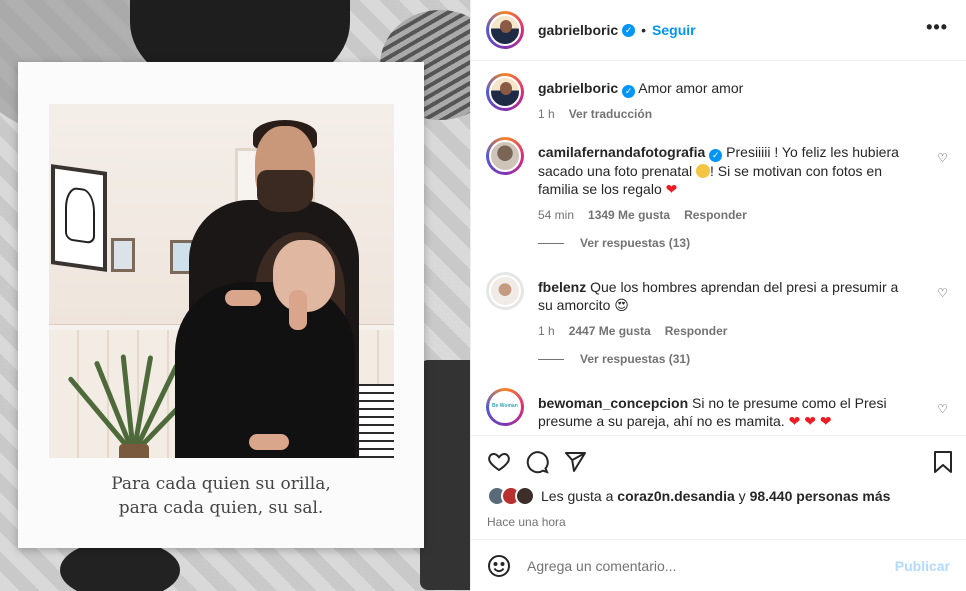  I want to click on comment-username: bewoman_concepcion, so click(613, 403).